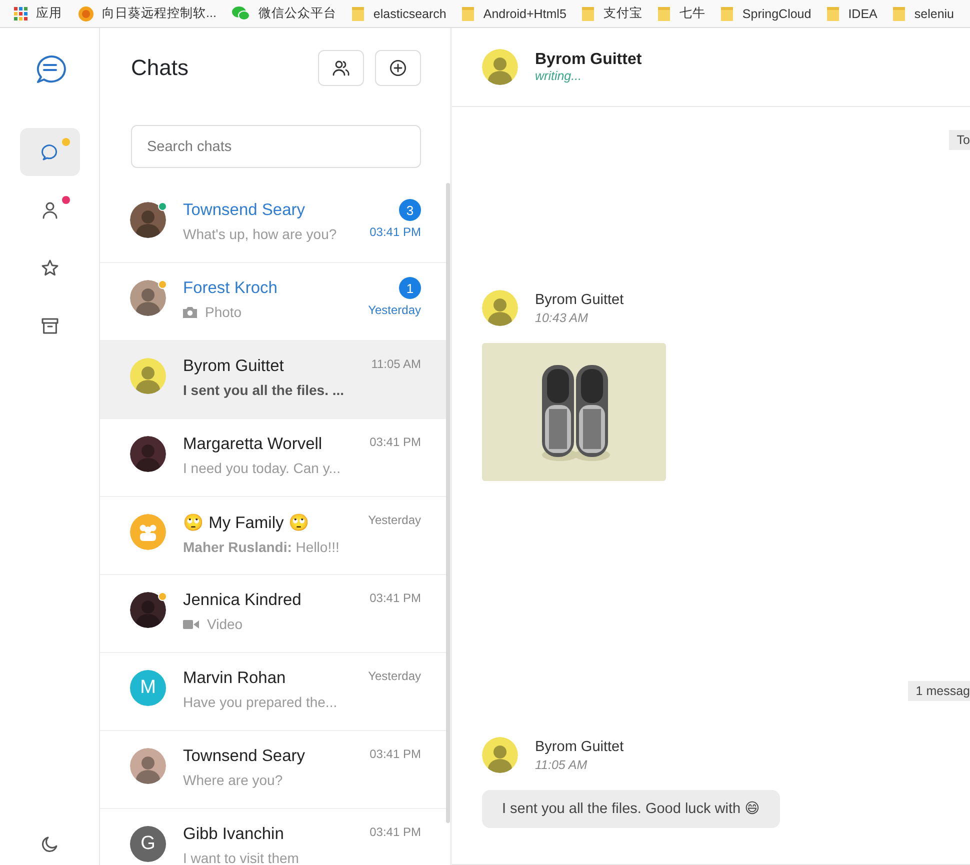 Image resolution: width=970 pixels, height=865 pixels. Describe the element at coordinates (86, 14) in the screenshot. I see `sunflower-icon` at that location.